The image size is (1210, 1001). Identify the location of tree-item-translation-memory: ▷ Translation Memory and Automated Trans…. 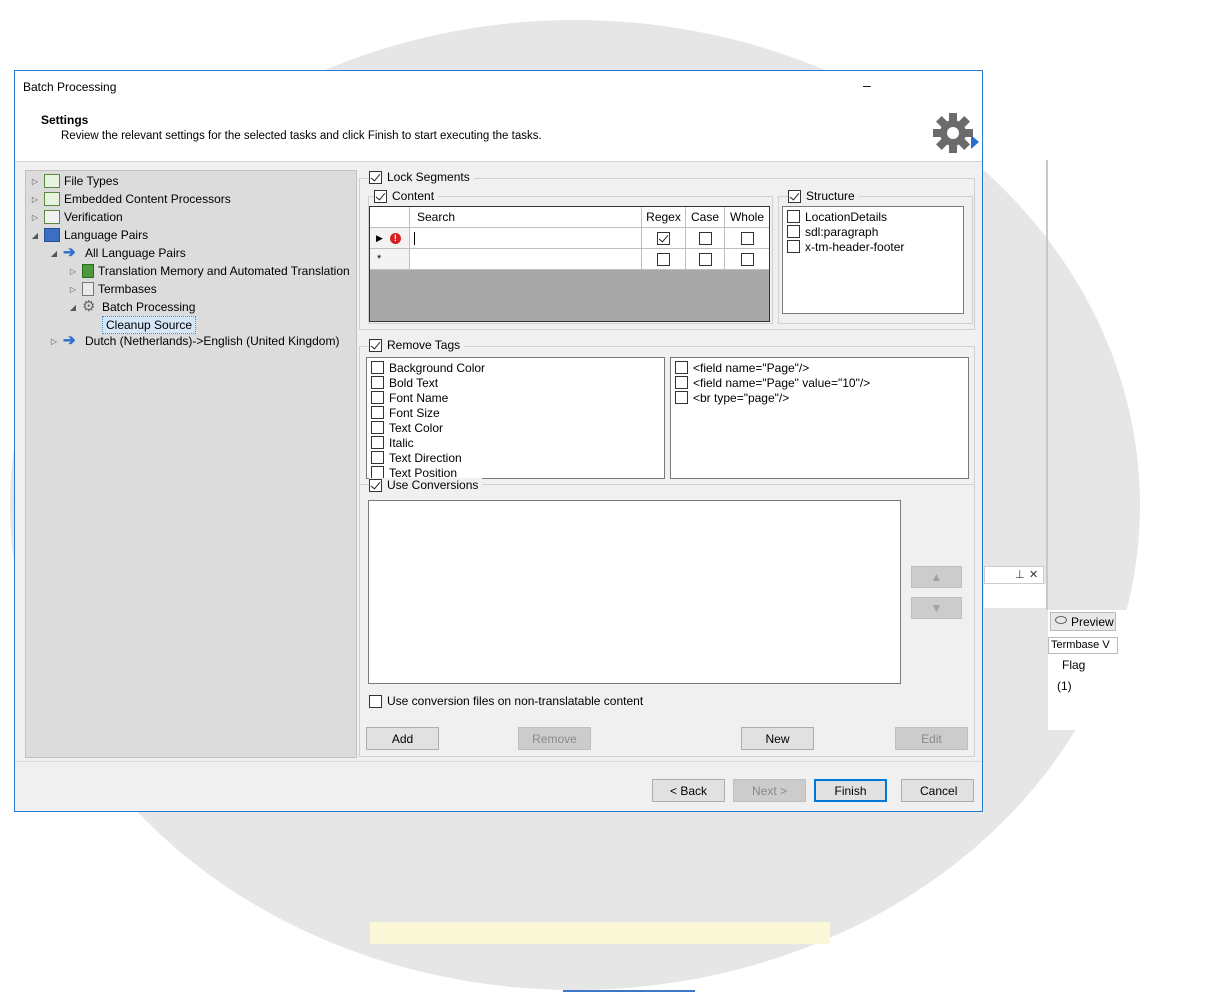
(209, 271).